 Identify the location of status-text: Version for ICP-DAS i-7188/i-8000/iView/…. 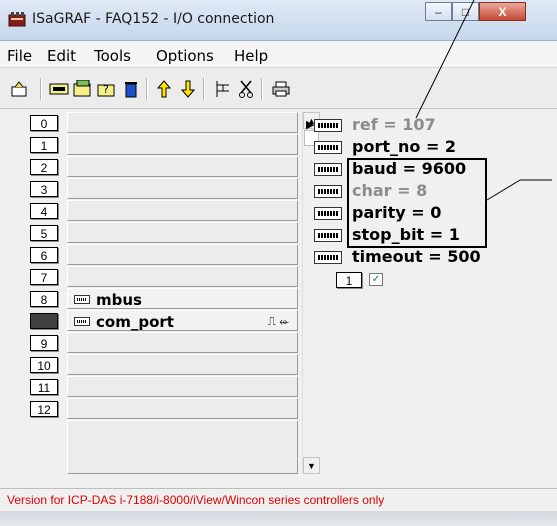
(196, 500).